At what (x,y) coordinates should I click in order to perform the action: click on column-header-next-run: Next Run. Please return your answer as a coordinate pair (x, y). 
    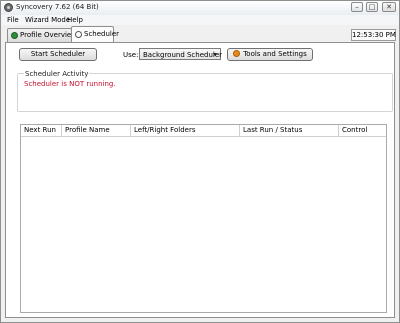
    Looking at the image, I should click on (41, 131).